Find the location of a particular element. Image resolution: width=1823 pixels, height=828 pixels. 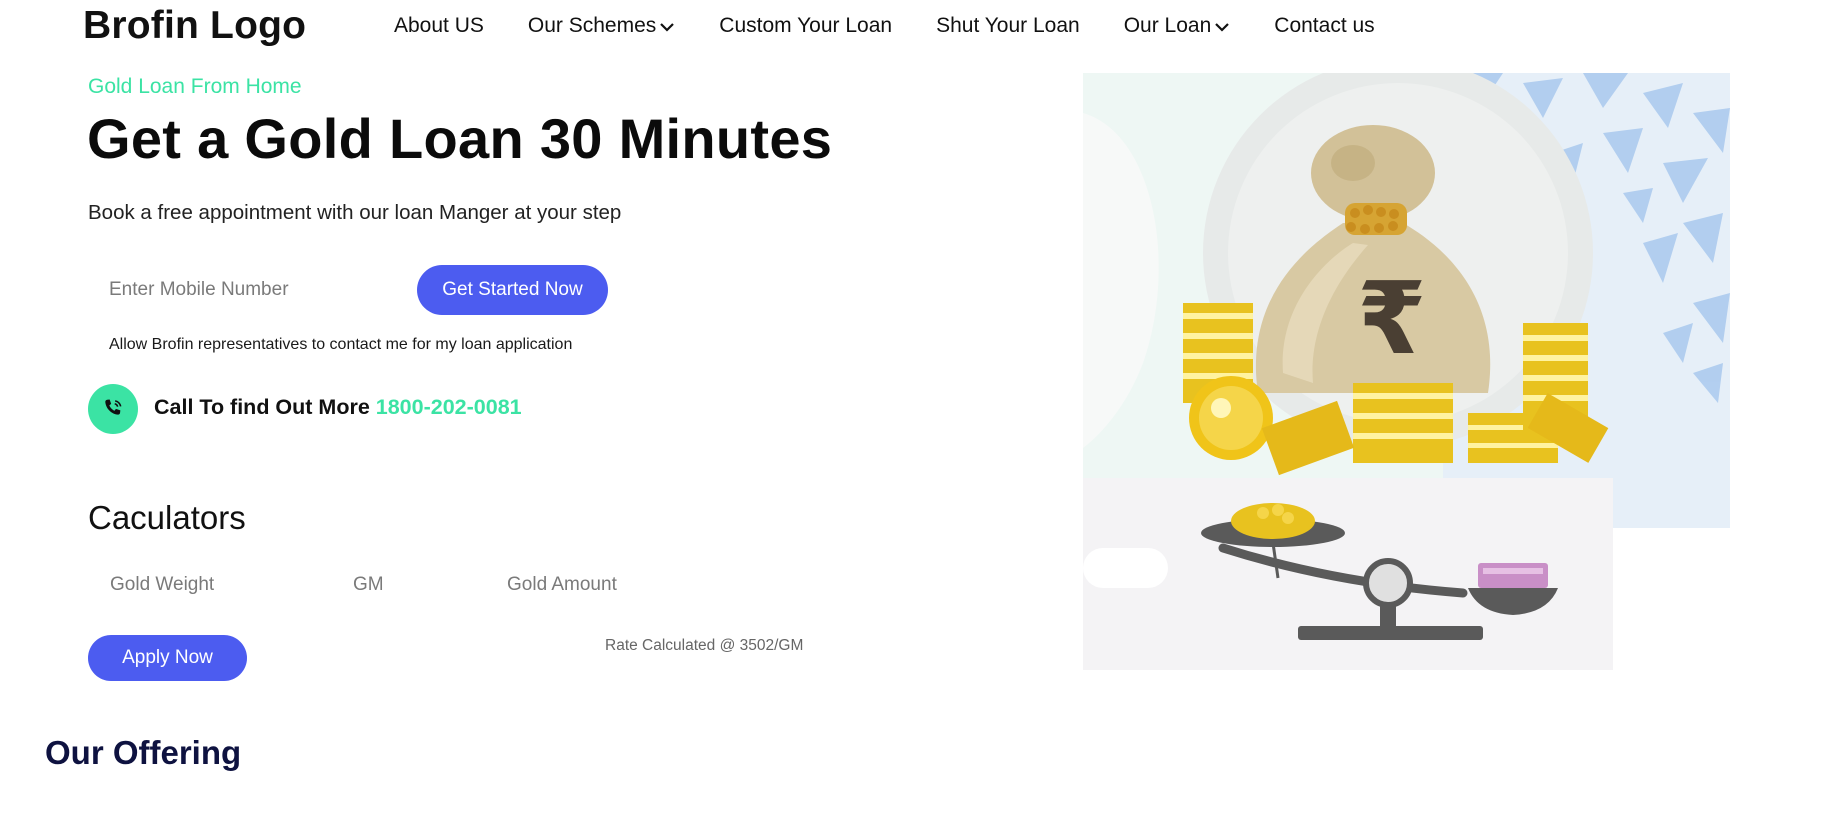

nav-our-schemes-label: Our Schemes is located at coordinates (592, 25).